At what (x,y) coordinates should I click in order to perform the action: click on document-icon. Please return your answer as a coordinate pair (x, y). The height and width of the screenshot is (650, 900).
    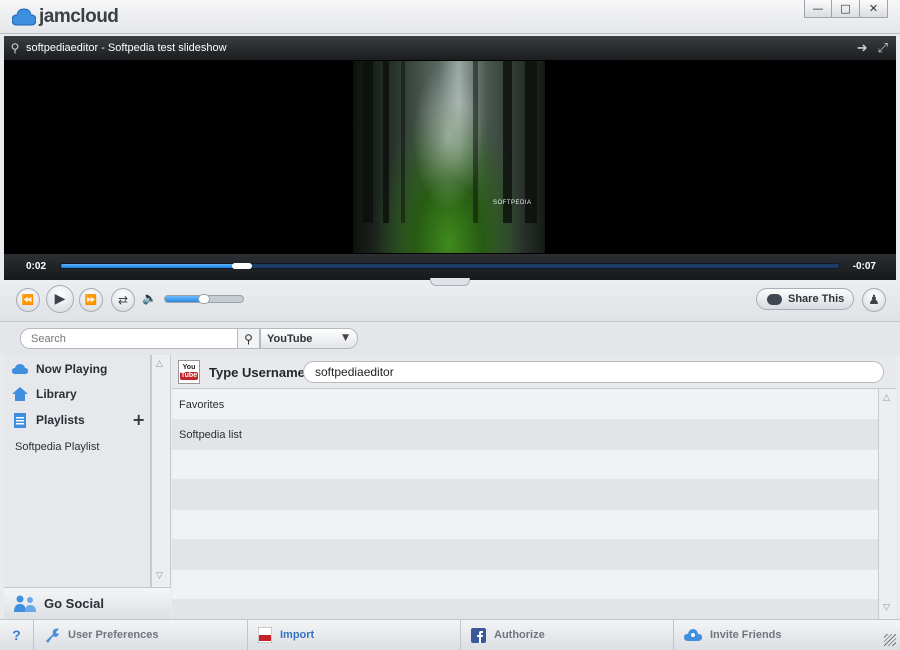
    Looking at the image, I should click on (20, 420).